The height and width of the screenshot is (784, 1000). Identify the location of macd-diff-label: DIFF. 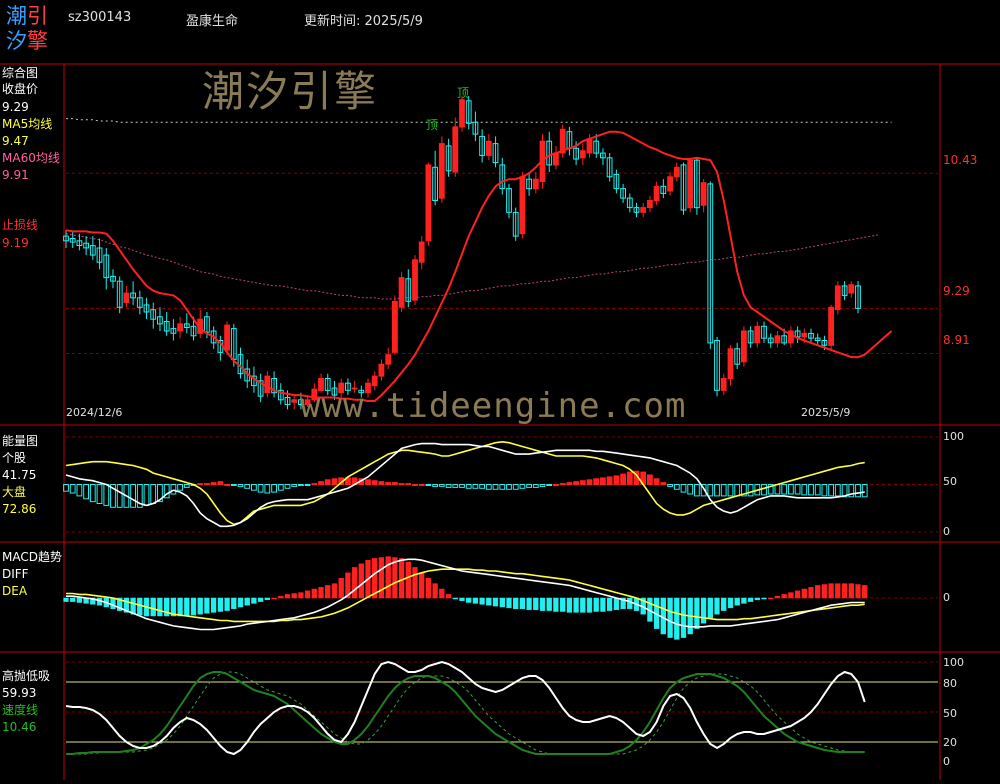
(15, 574).